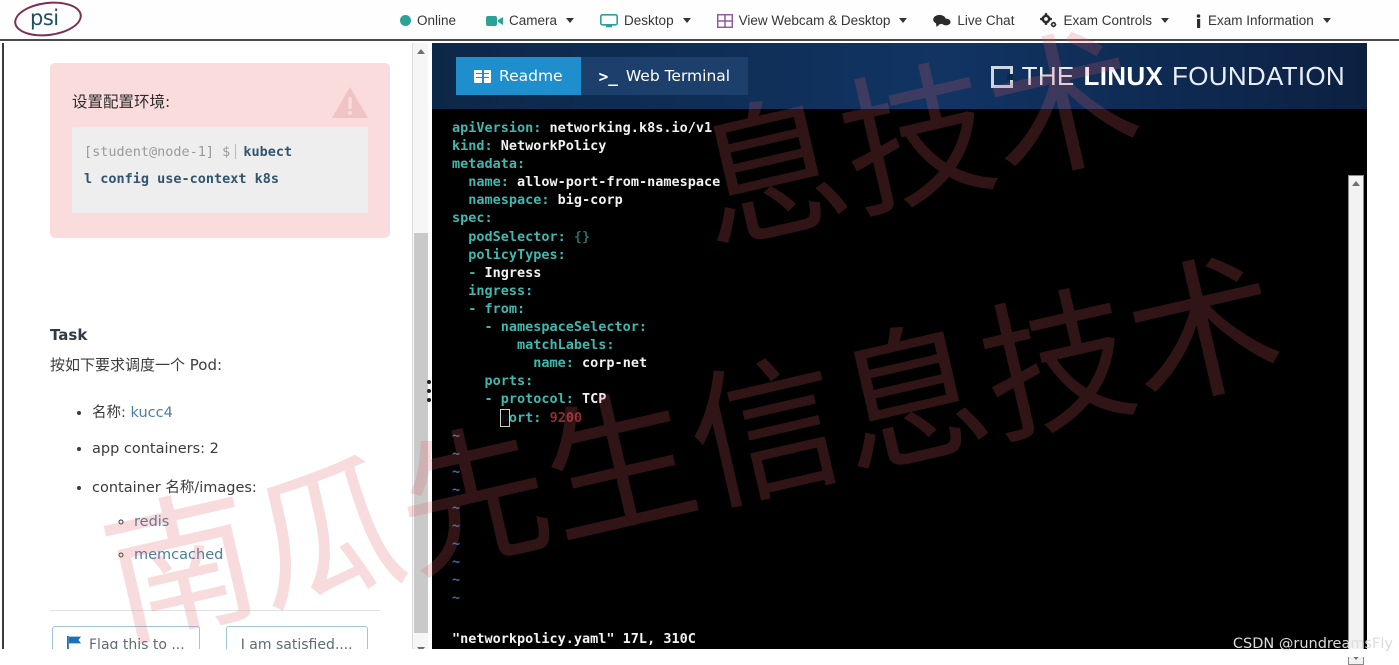 This screenshot has width=1399, height=665. What do you see at coordinates (815, 20) in the screenshot?
I see `nav-label-view-webcam-desktop: View Webcam & Desktop` at bounding box center [815, 20].